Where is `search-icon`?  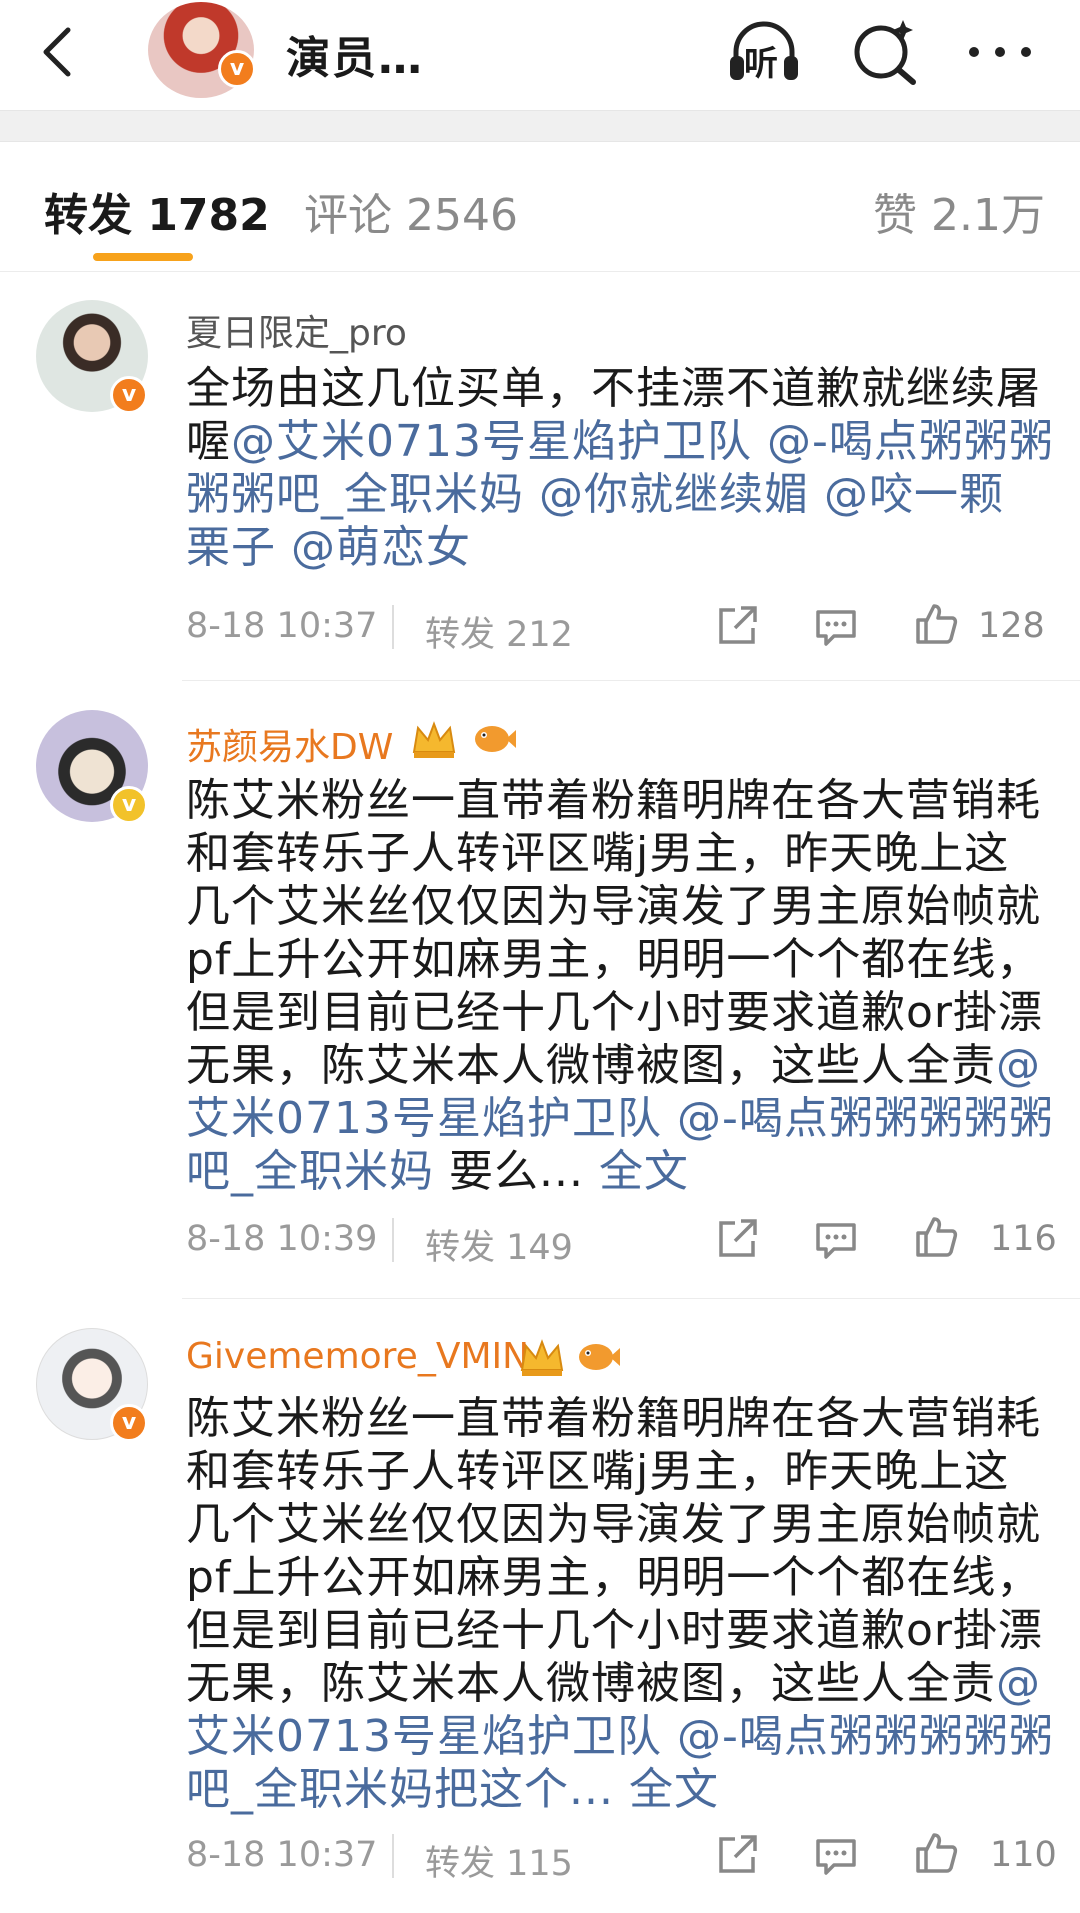 search-icon is located at coordinates (885, 52).